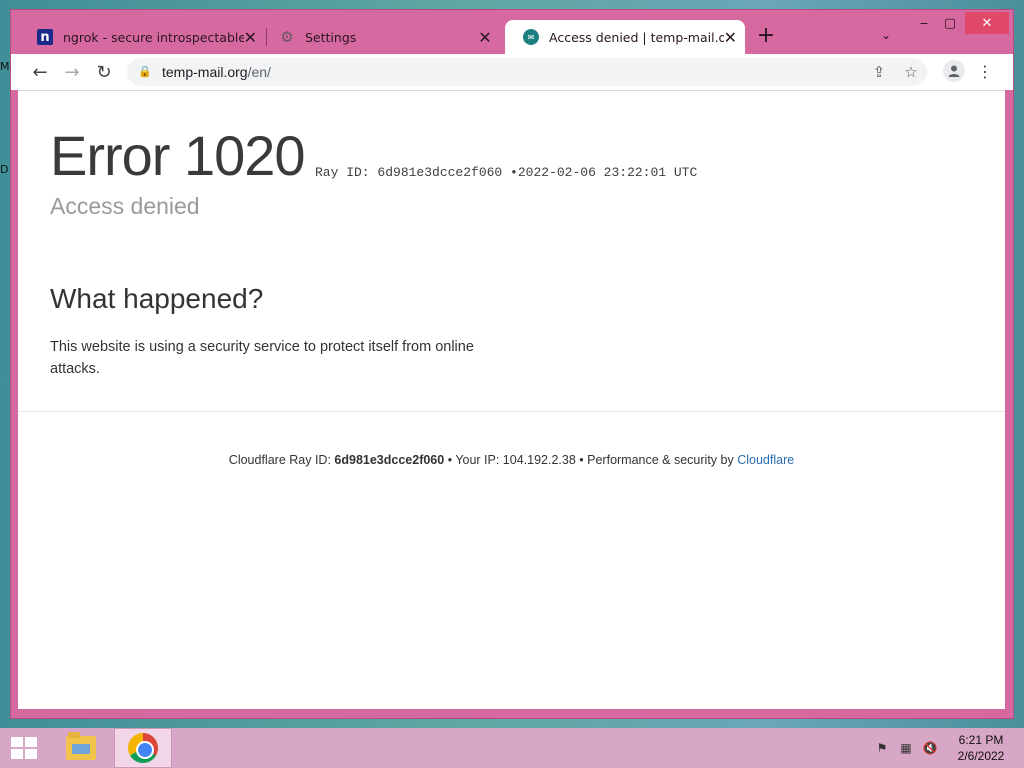 The width and height of the screenshot is (1024, 768). Describe the element at coordinates (157, 298) in the screenshot. I see `section-heading: What happened?` at that location.